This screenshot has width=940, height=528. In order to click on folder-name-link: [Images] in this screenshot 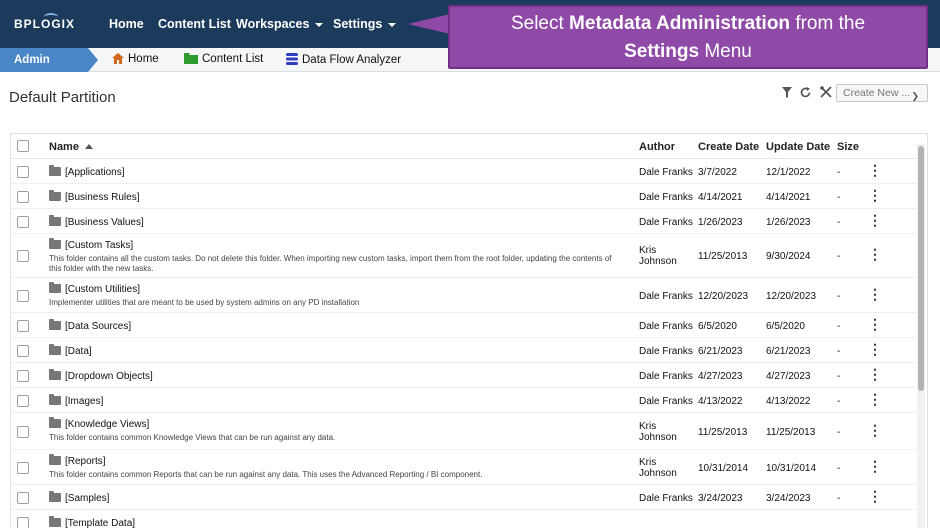, I will do `click(76, 400)`.